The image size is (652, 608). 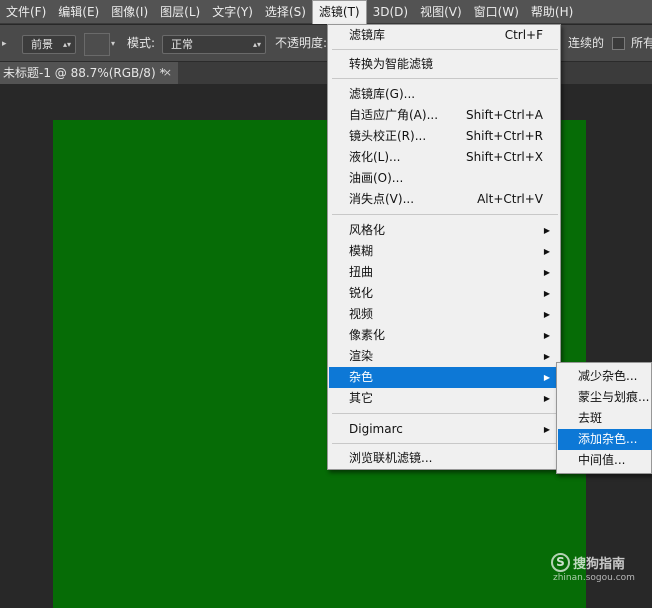 I want to click on pattern-swatch, so click(x=97, y=44).